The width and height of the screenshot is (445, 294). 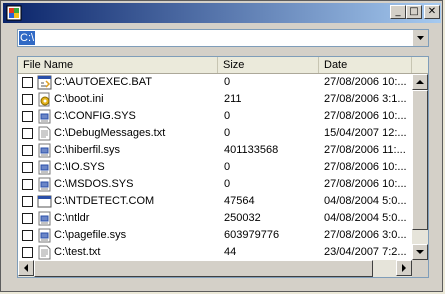 What do you see at coordinates (90, 235) in the screenshot?
I see `file-name-cell: C:\pagefile.sys` at bounding box center [90, 235].